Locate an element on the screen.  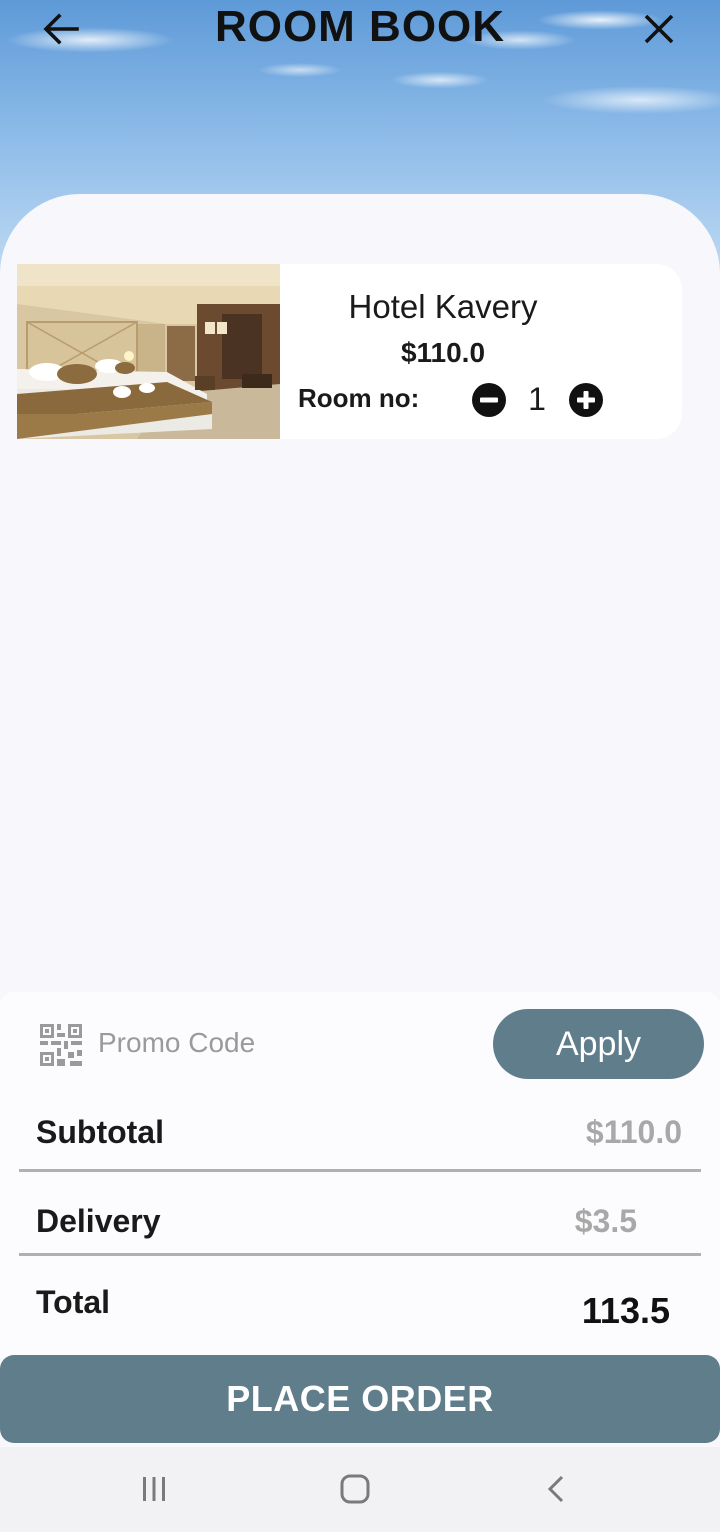
plus-circle-icon is located at coordinates (586, 400).